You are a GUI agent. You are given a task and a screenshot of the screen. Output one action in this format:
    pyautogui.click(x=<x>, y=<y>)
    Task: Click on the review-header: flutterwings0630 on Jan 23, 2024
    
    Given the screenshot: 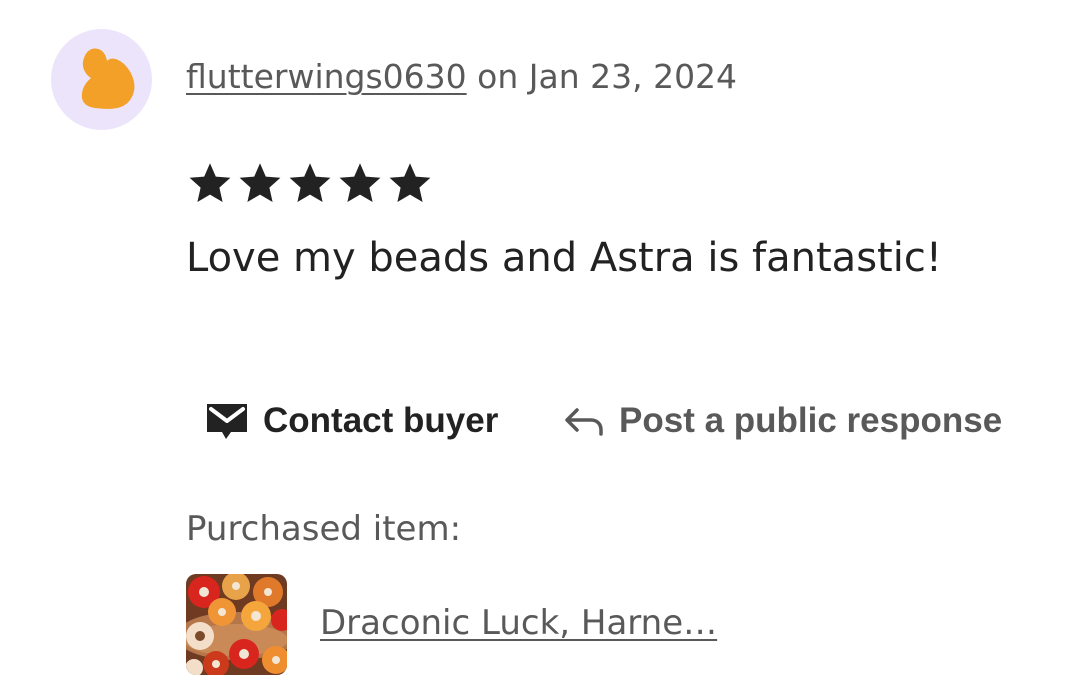 What is the action you would take?
    pyautogui.click(x=461, y=77)
    